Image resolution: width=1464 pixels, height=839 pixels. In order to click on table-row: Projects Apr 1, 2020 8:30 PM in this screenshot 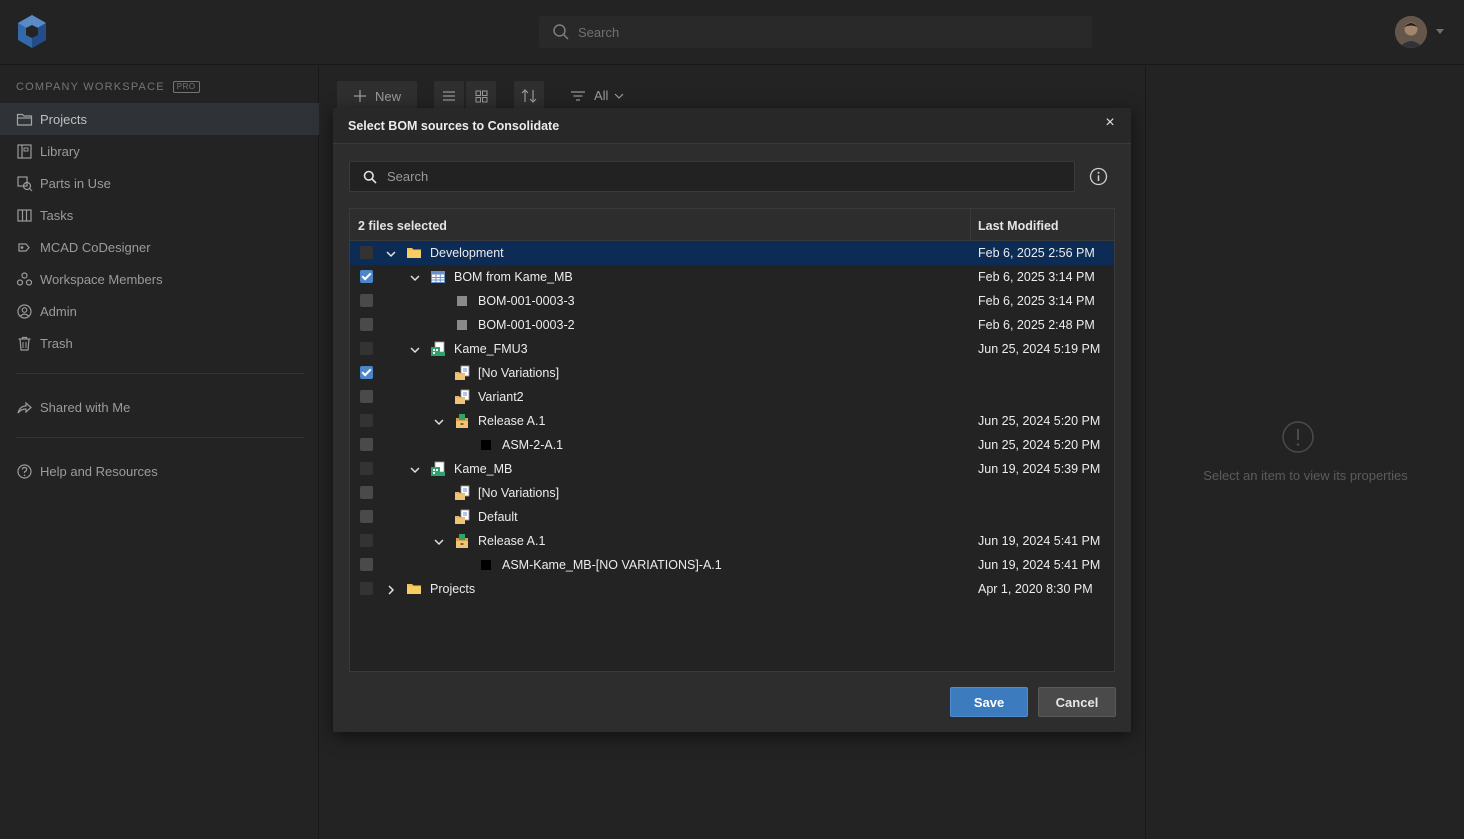, I will do `click(732, 589)`.